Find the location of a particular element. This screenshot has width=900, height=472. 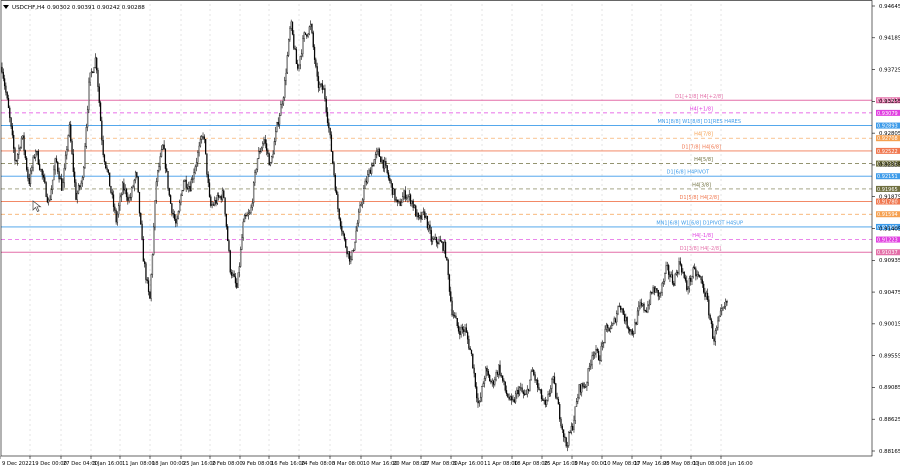

level-price-label: 0.92522 is located at coordinates (887, 152).